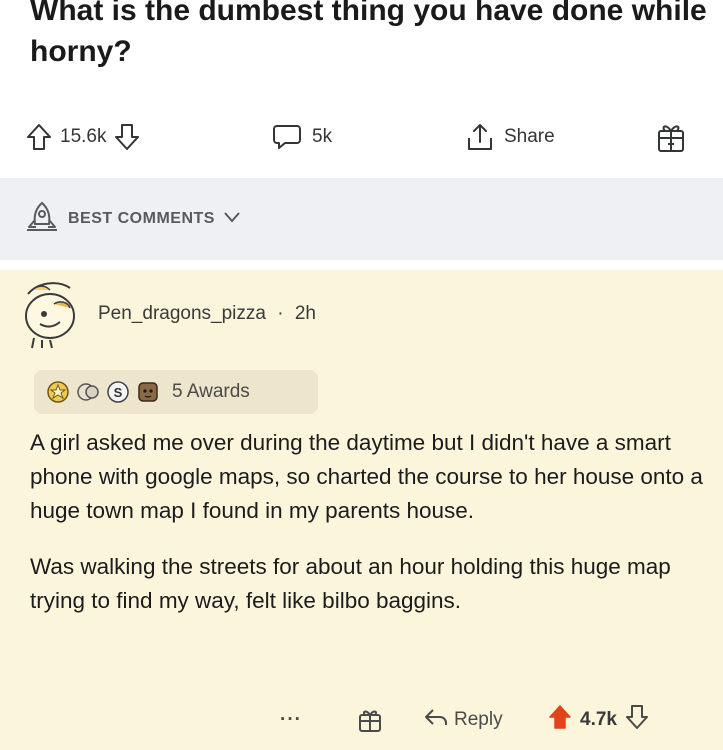  Describe the element at coordinates (182, 313) in the screenshot. I see `comment-author: Pen_dragons_pizza` at that location.